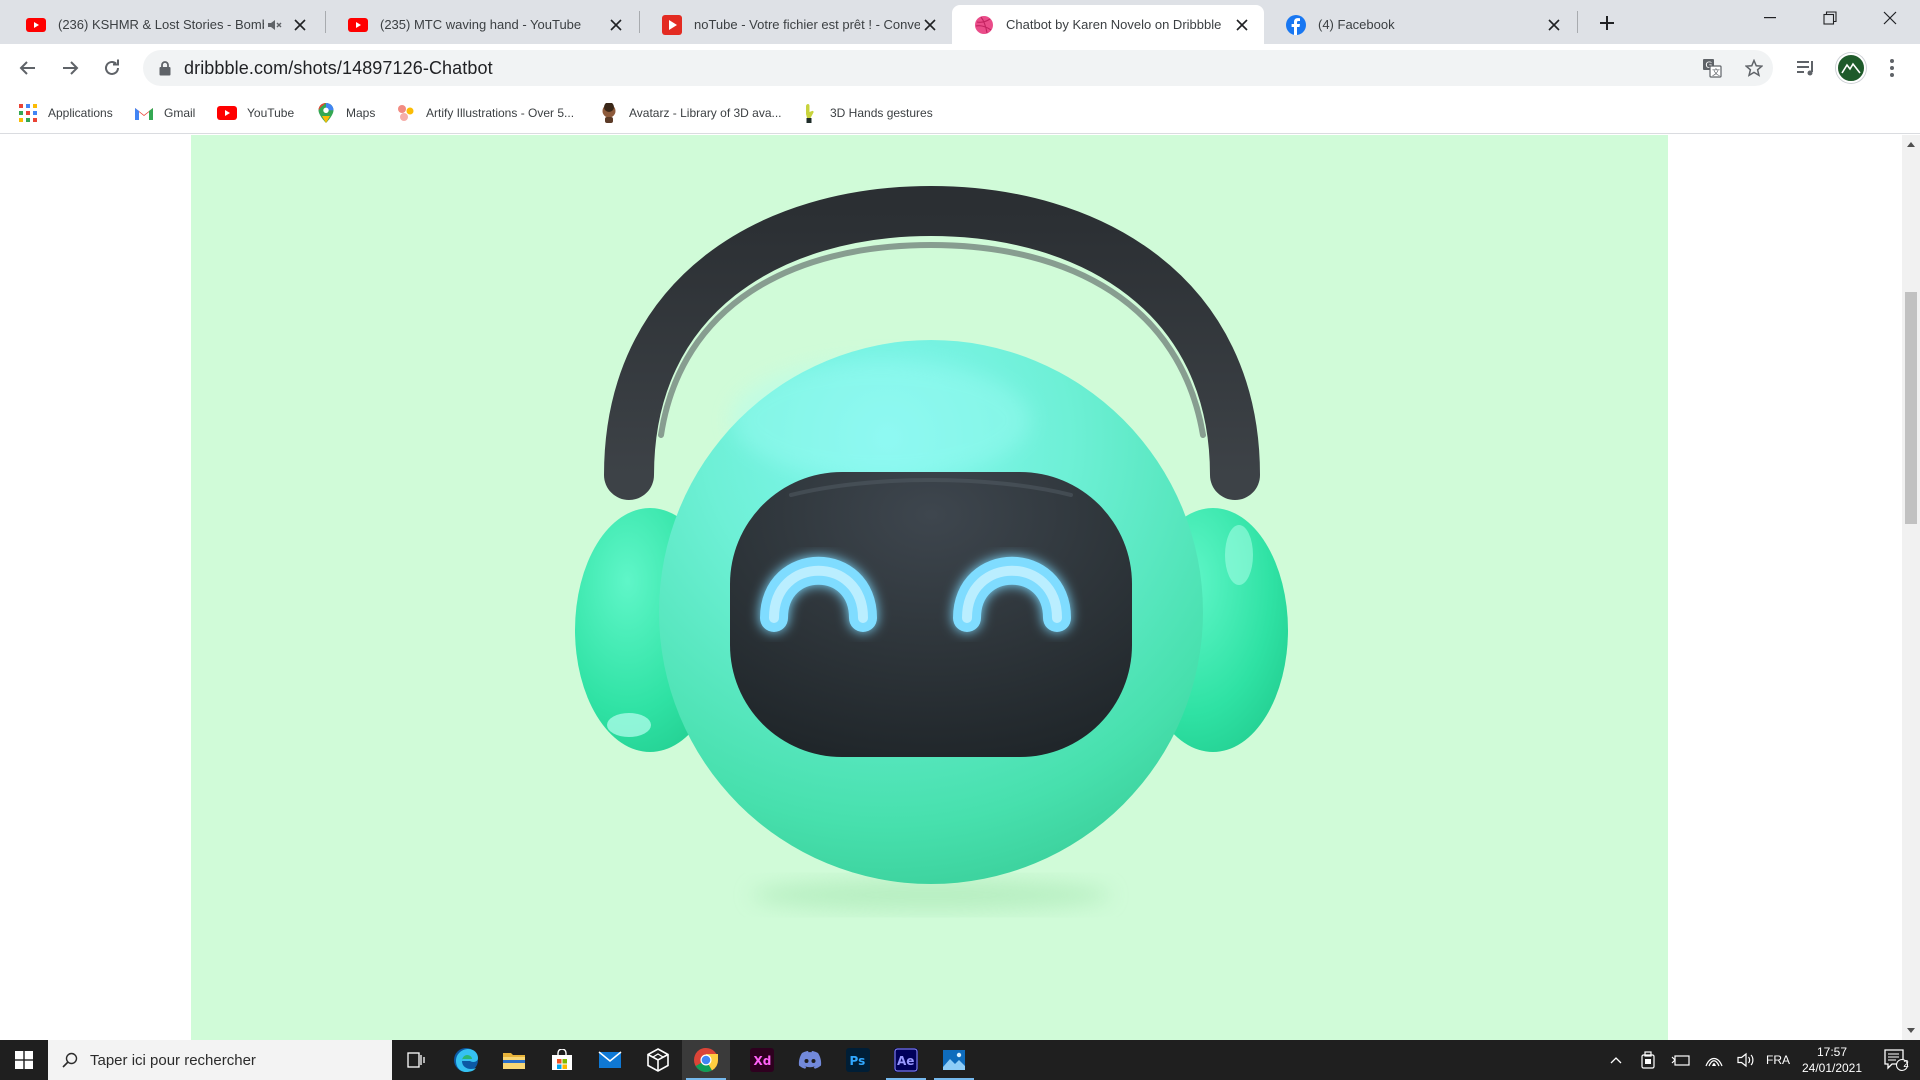 The image size is (1920, 1080). What do you see at coordinates (1770, 18) in the screenshot?
I see `minimize-button` at bounding box center [1770, 18].